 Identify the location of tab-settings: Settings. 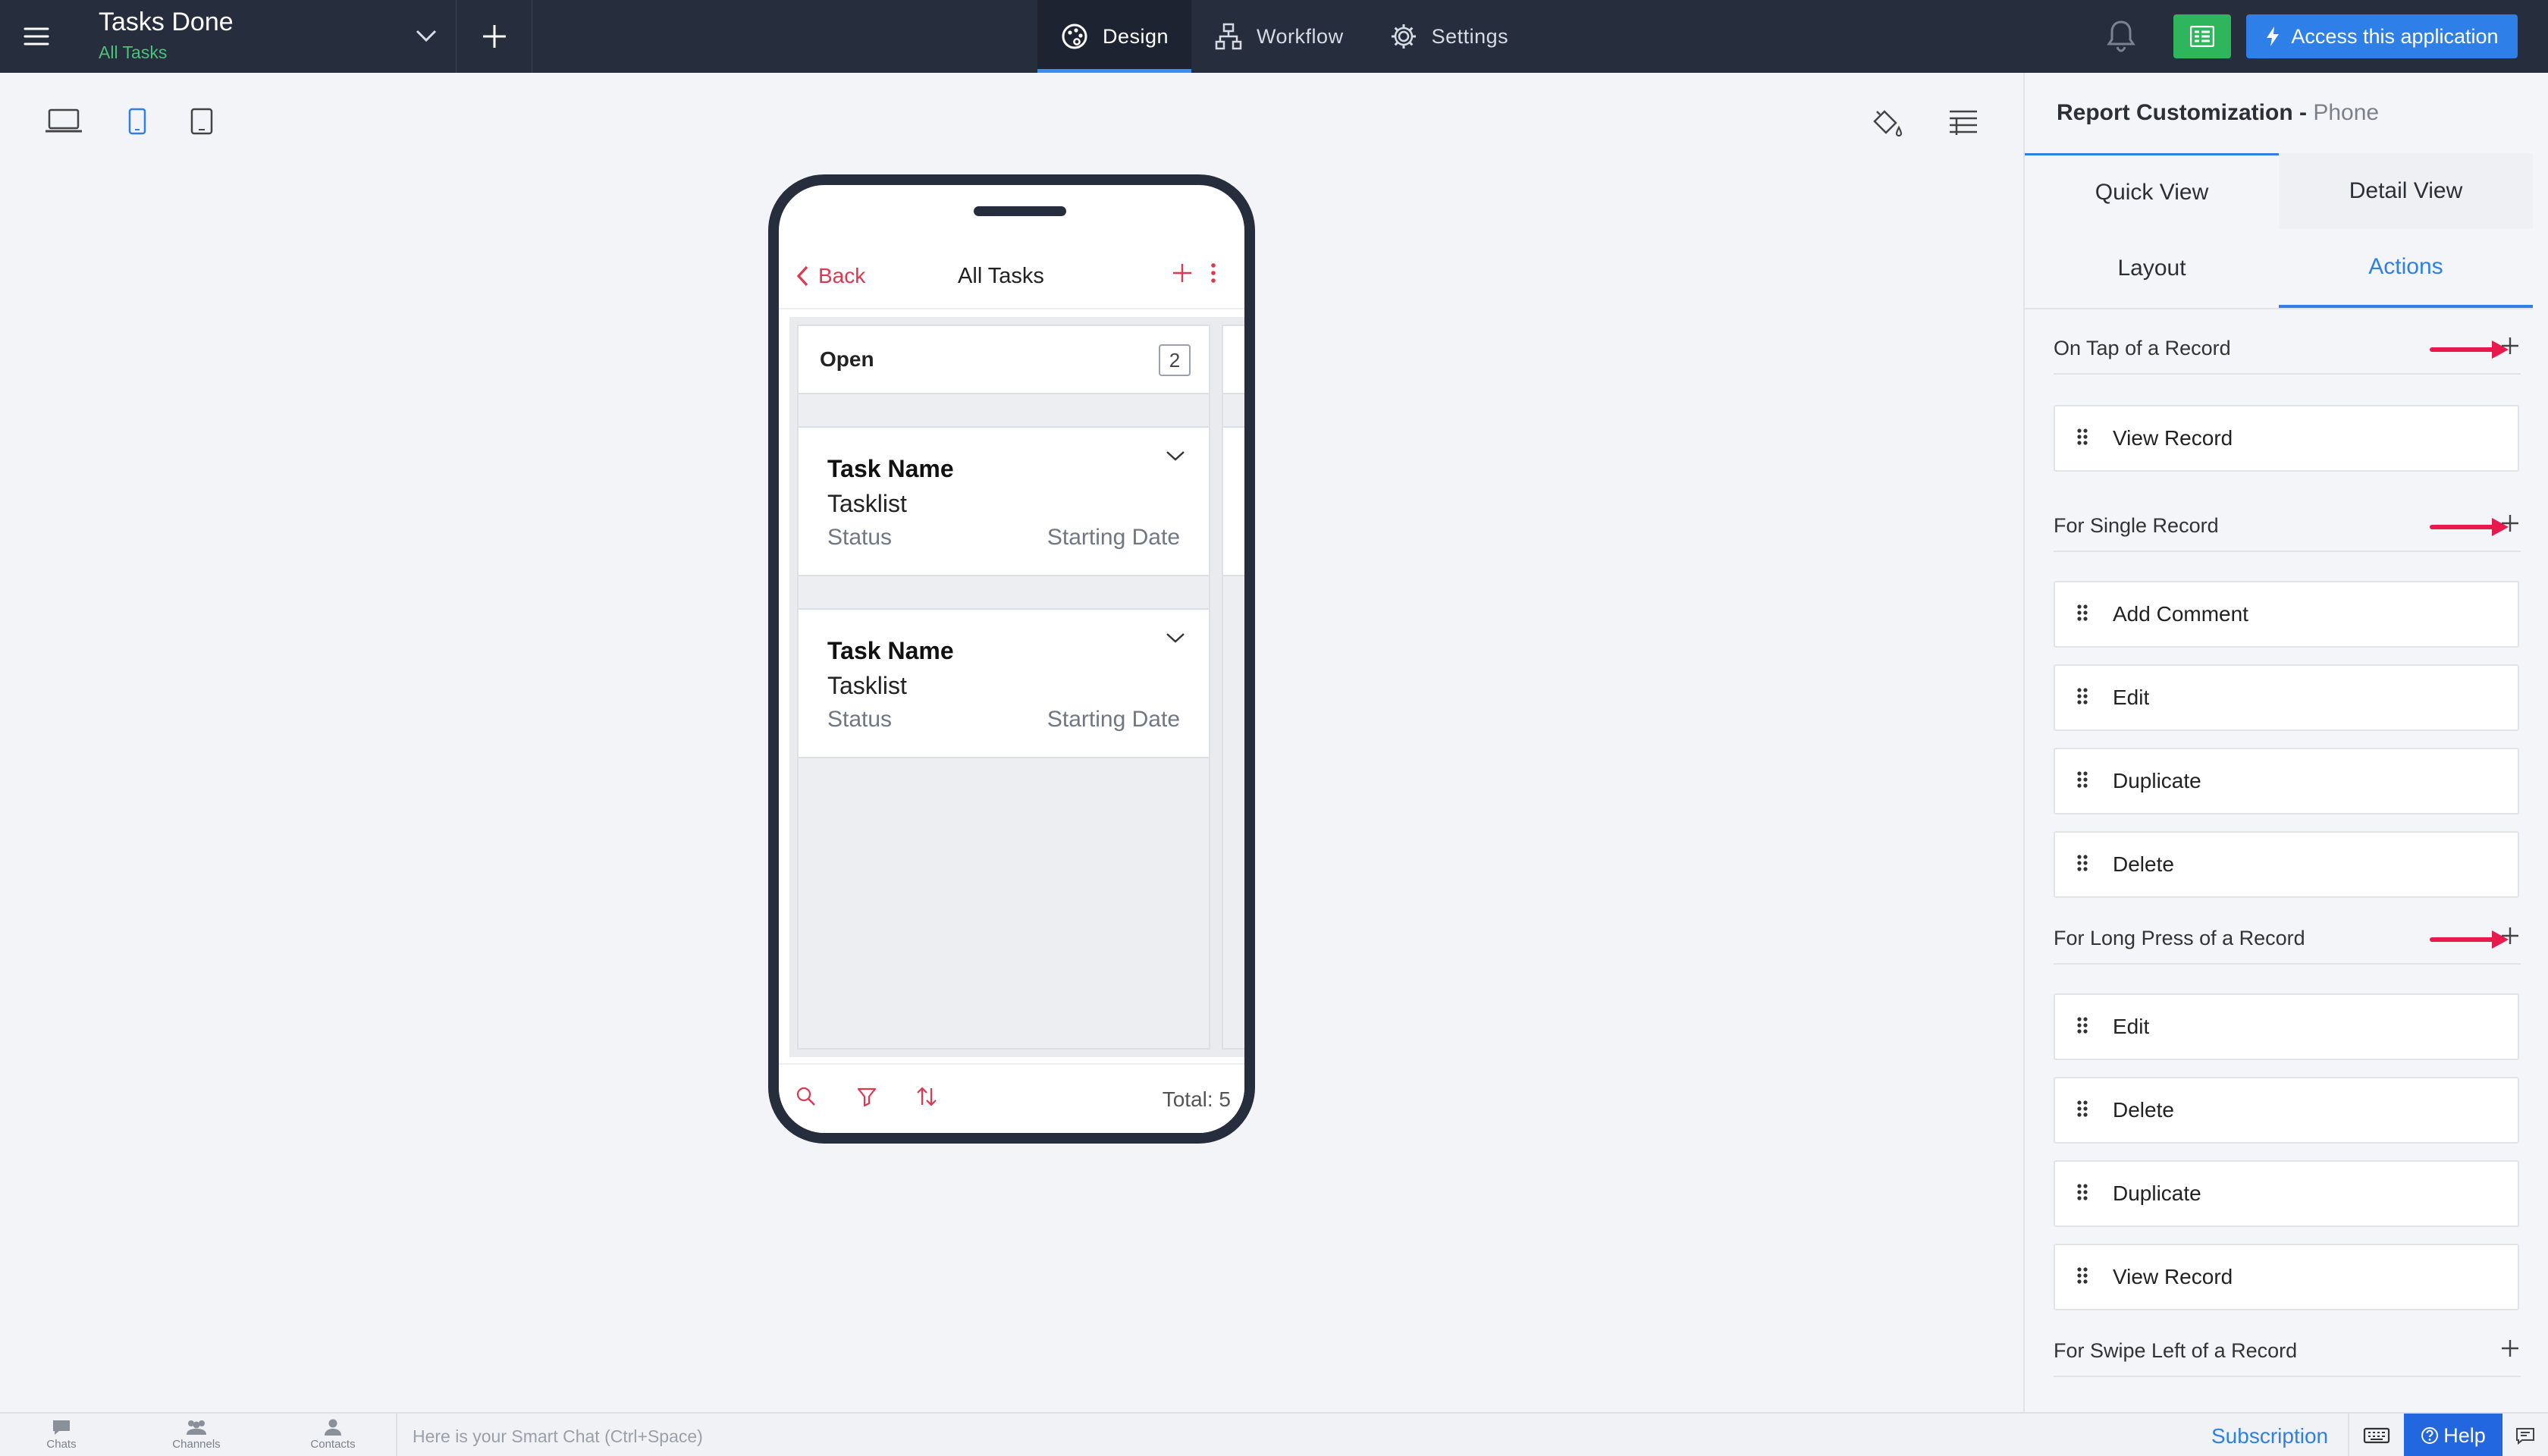
(1449, 36).